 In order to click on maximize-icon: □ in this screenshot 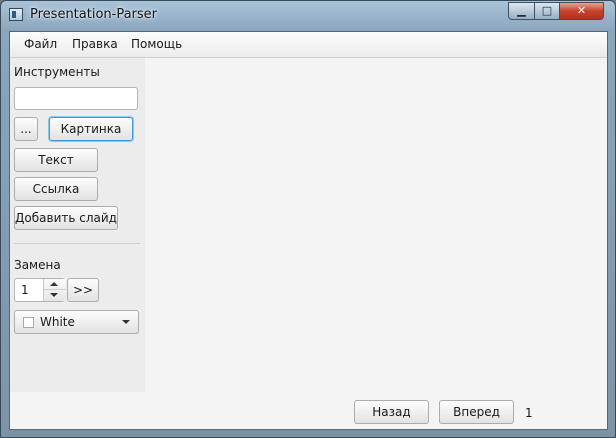, I will do `click(547, 10)`.